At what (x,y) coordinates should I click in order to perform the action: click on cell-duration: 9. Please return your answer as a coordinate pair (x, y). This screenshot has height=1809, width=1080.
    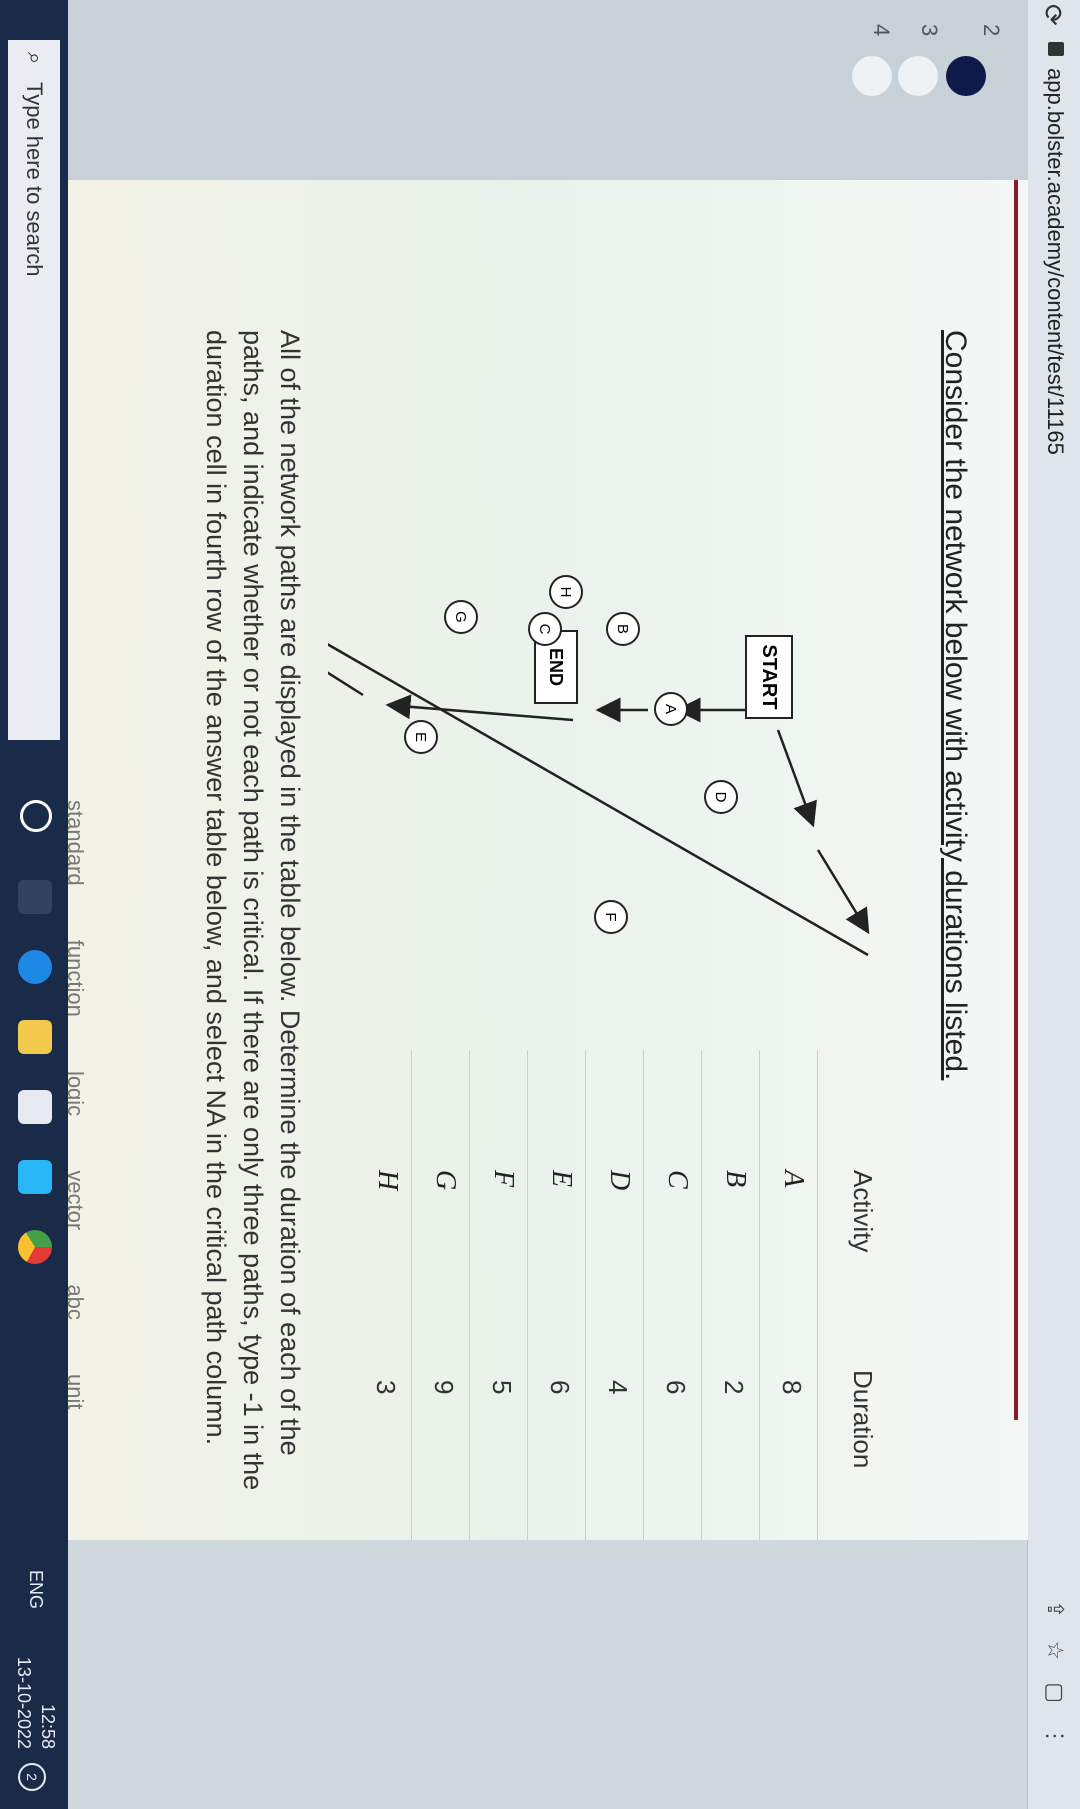
    Looking at the image, I should click on (444, 1387).